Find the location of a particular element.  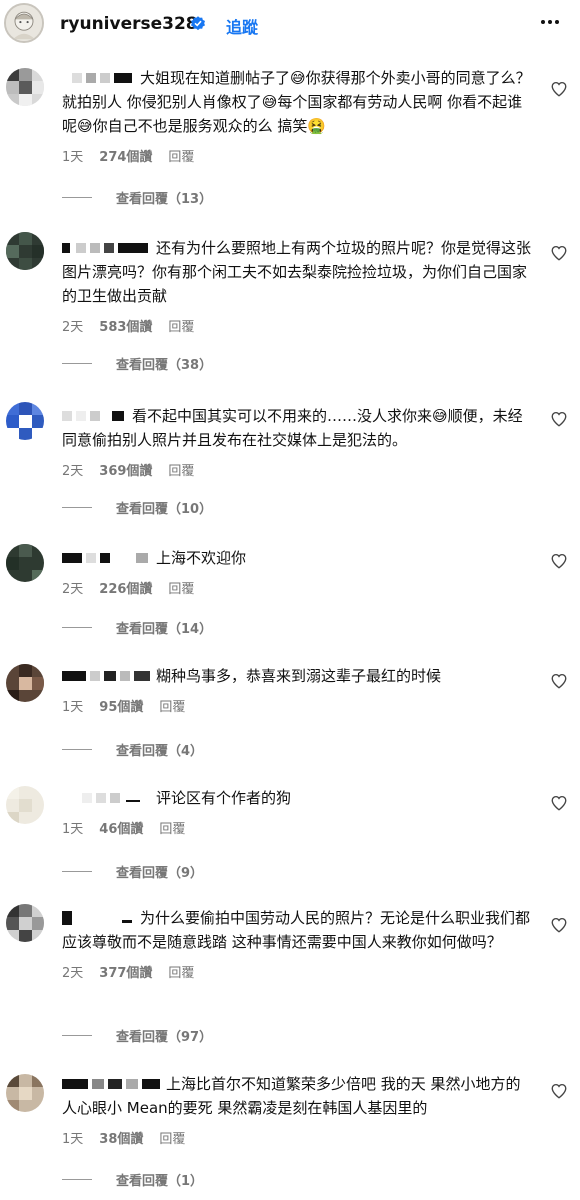

comment-likes: 226個讚 is located at coordinates (125, 587).